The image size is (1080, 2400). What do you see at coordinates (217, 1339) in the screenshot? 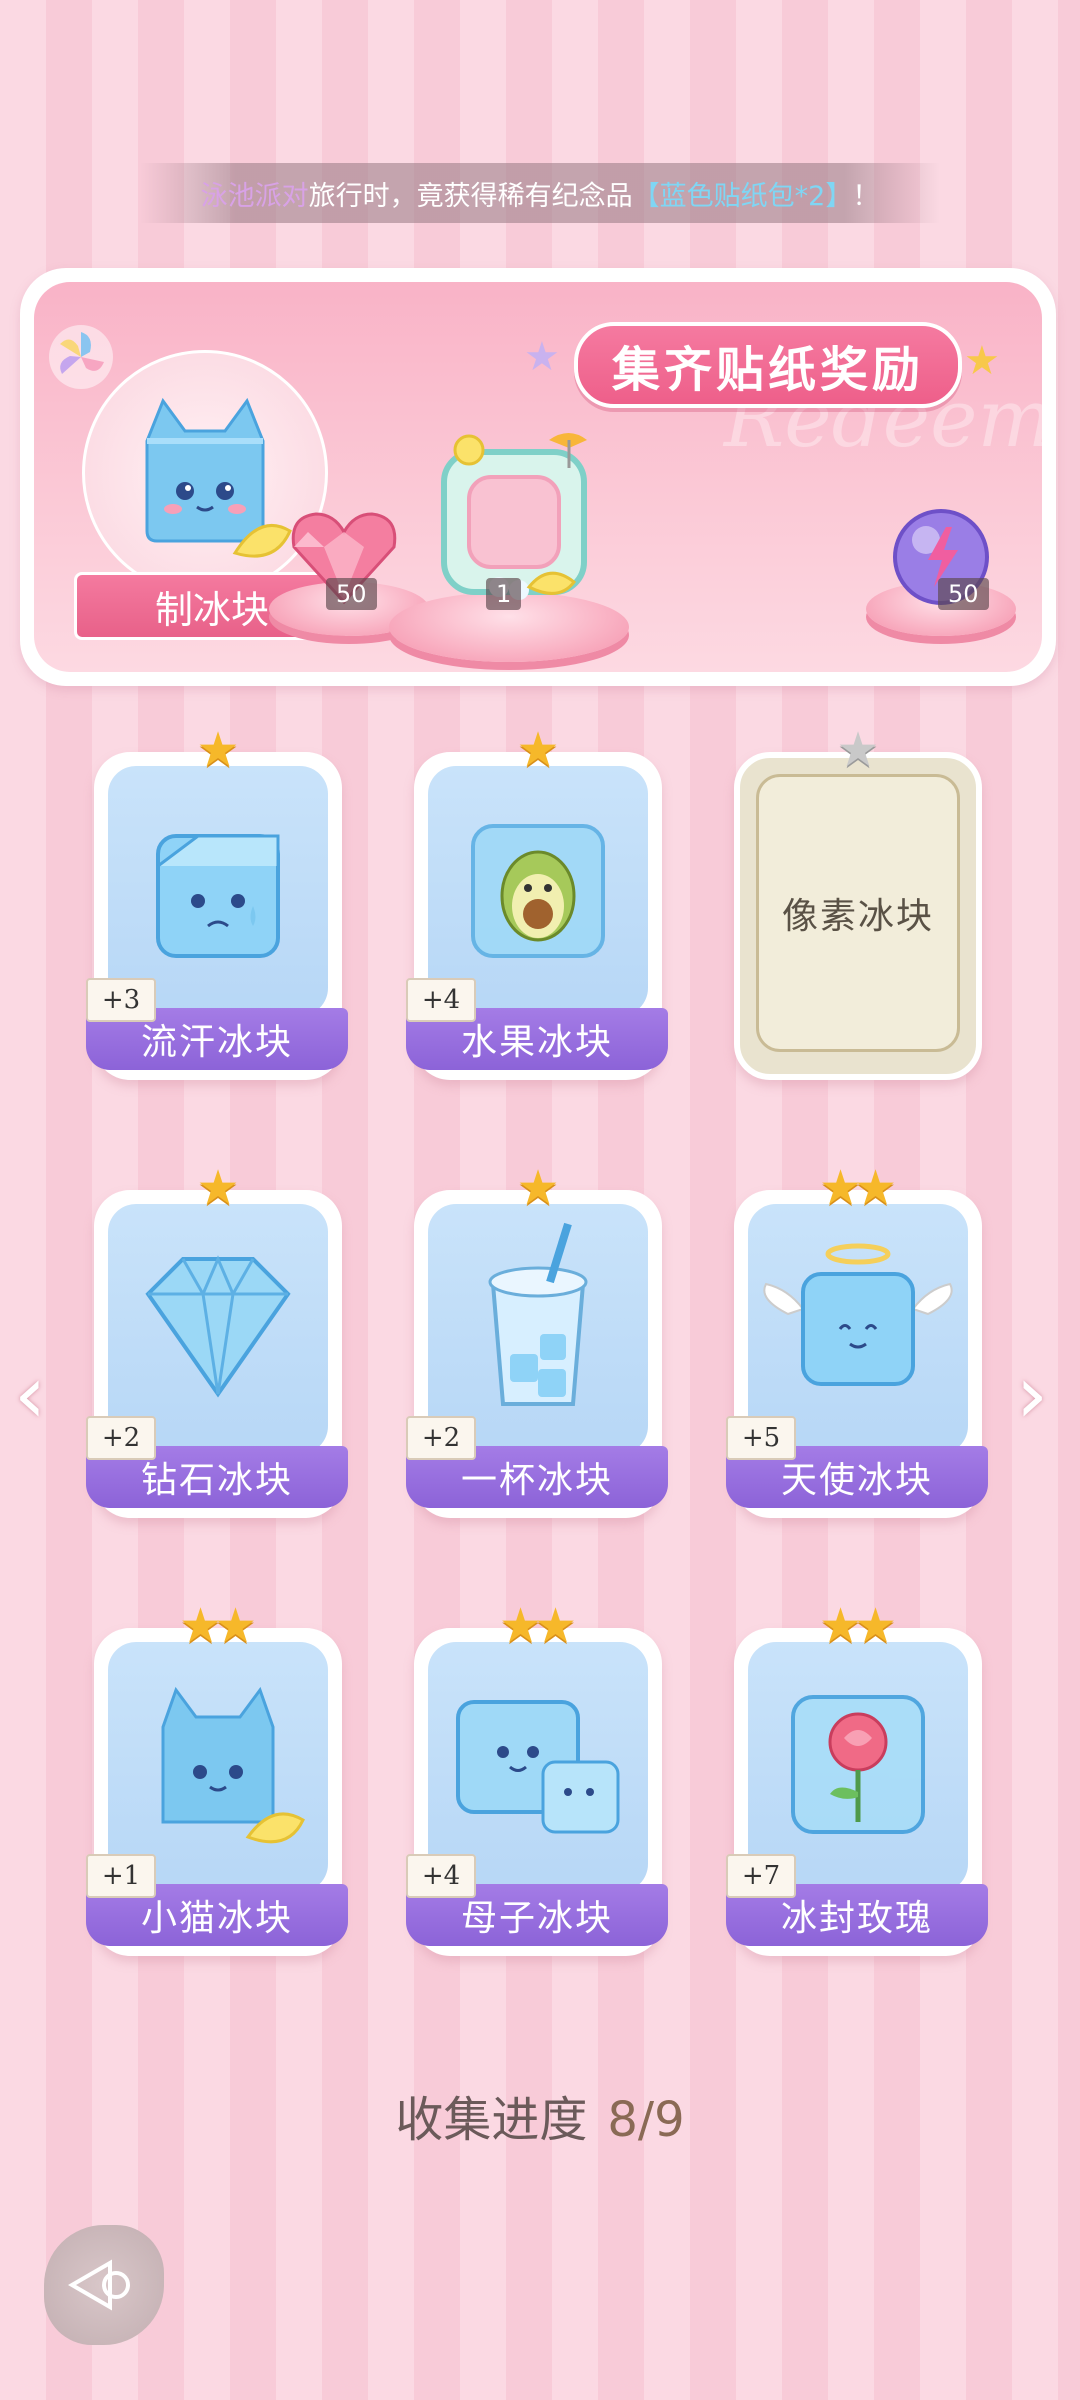
I see `sticker-card: ★ 钻石冰块 +2` at bounding box center [217, 1339].